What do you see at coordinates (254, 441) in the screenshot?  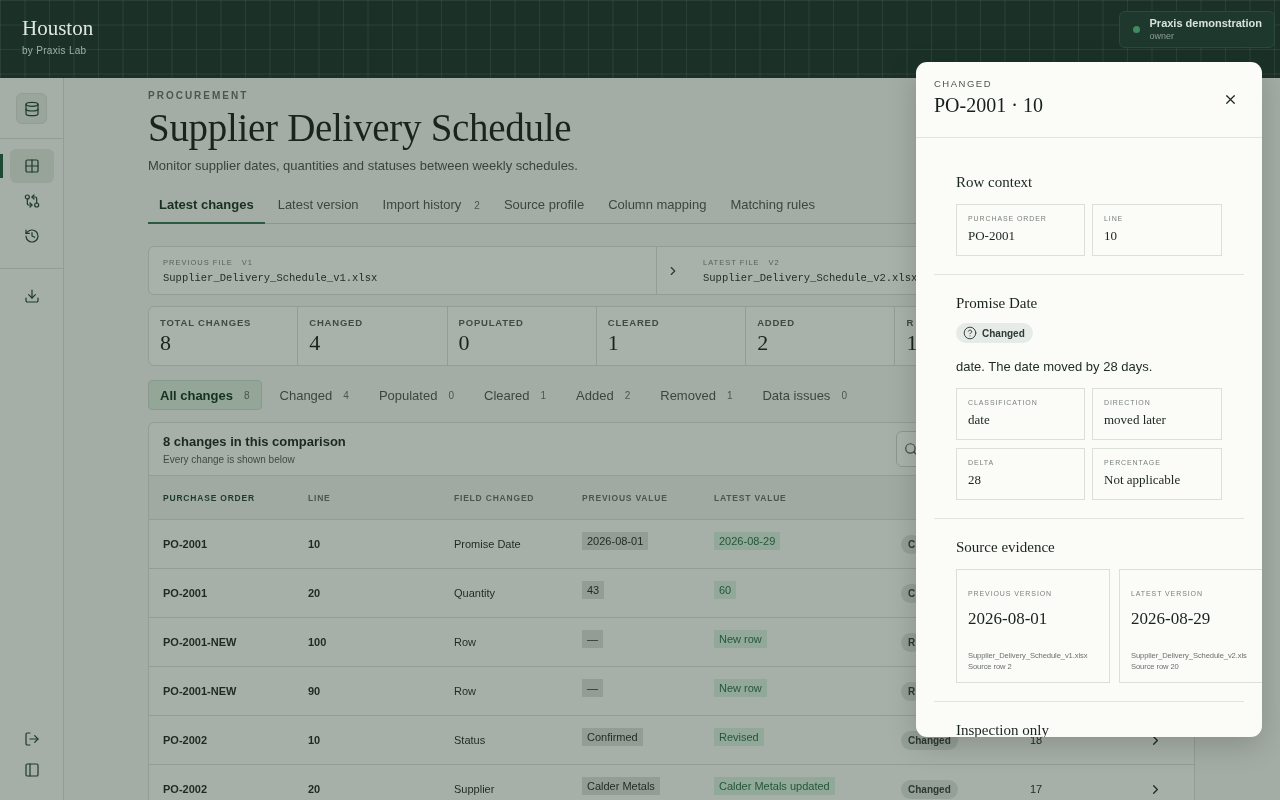 I see `table-title: 8 changes in this comparison` at bounding box center [254, 441].